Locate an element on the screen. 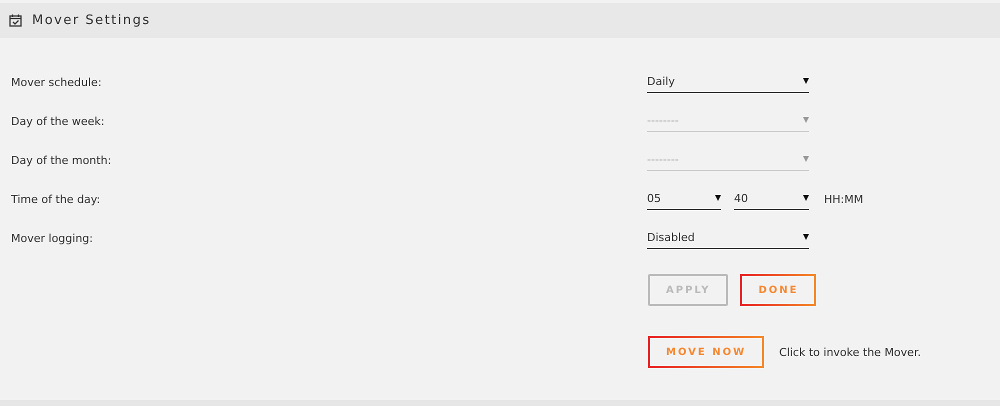 The height and width of the screenshot is (406, 1000). dropdown: 05 is located at coordinates (684, 200).